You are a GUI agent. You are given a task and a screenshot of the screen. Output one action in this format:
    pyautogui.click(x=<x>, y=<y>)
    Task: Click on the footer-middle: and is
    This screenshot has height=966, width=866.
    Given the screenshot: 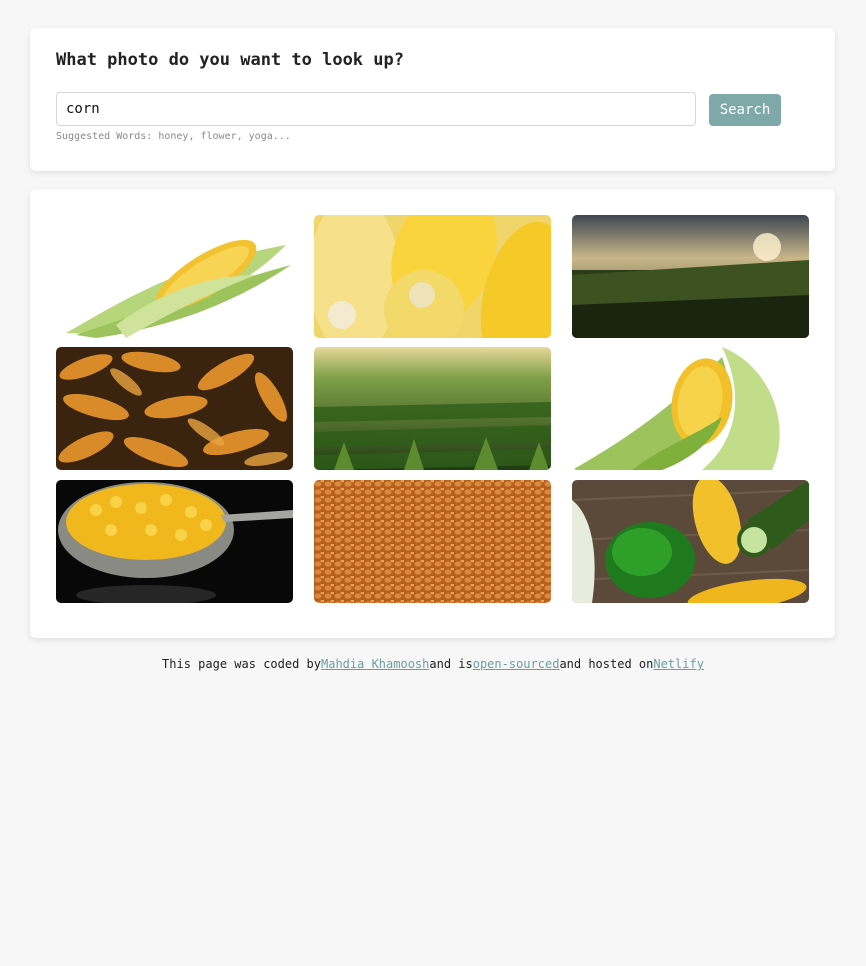 What is the action you would take?
    pyautogui.click(x=451, y=664)
    